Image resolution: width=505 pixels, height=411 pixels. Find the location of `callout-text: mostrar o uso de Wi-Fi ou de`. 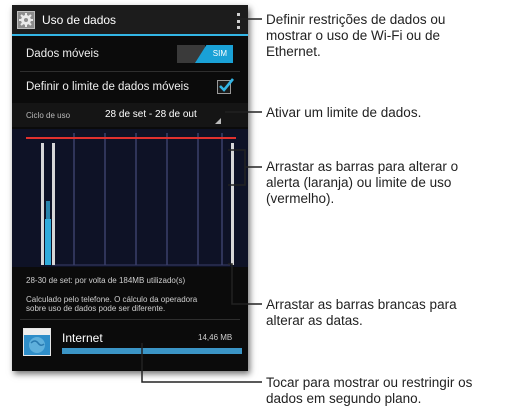

callout-text: mostrar o uso de Wi-Fi ou de is located at coordinates (353, 35).